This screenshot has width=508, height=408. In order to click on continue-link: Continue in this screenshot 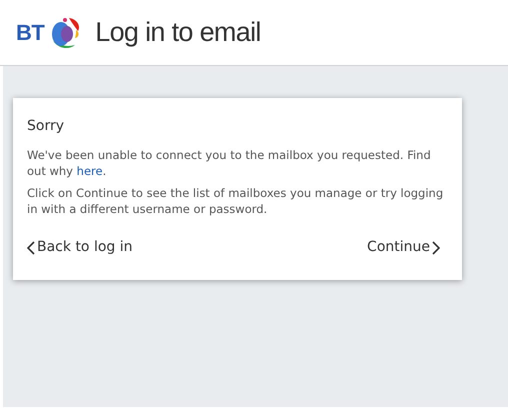, I will do `click(403, 247)`.